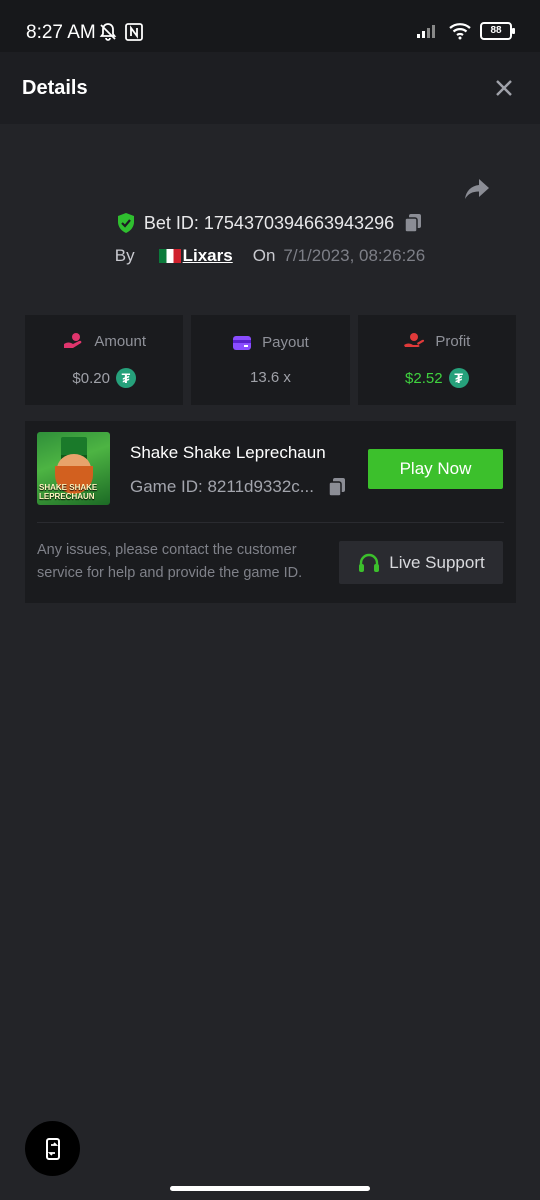 This screenshot has width=540, height=1200. I want to click on status-time: 8:27 AM, so click(61, 32).